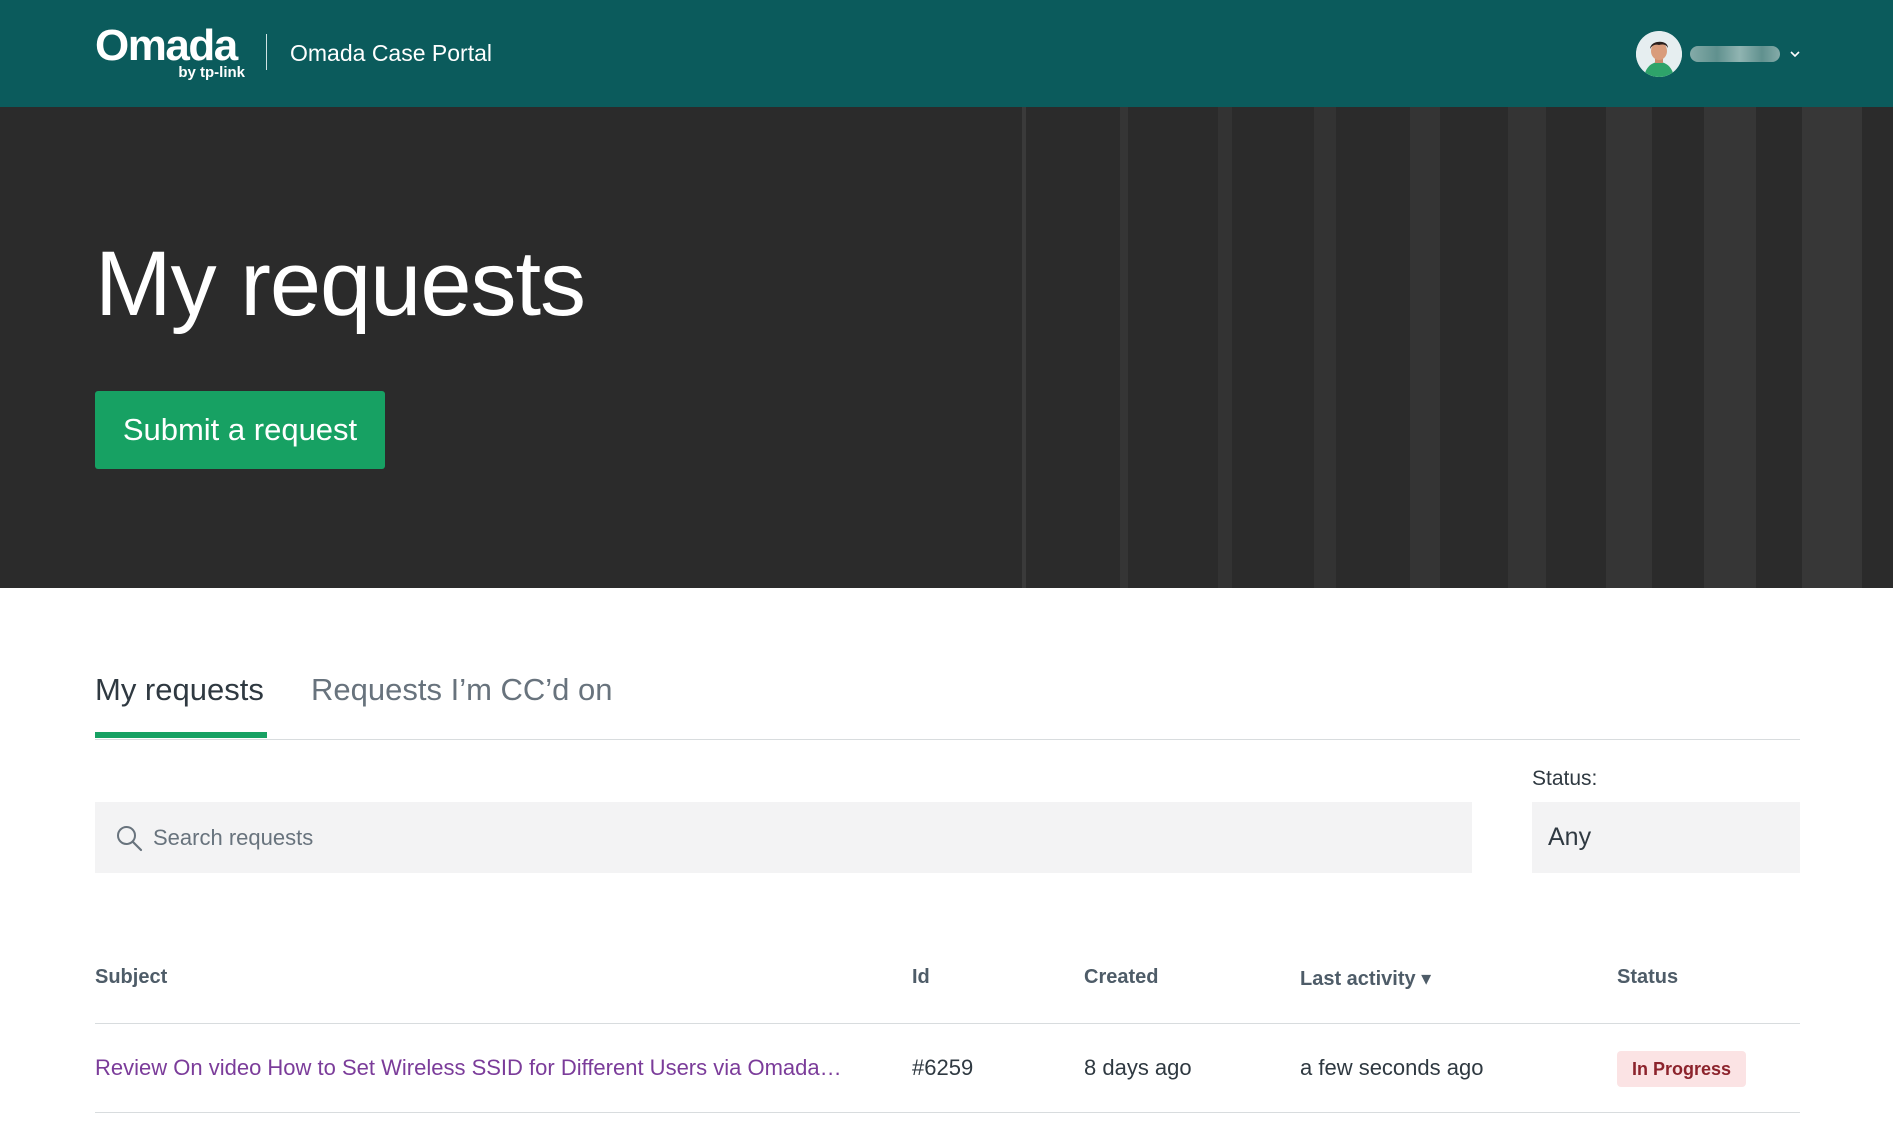  I want to click on search-icon, so click(130, 839).